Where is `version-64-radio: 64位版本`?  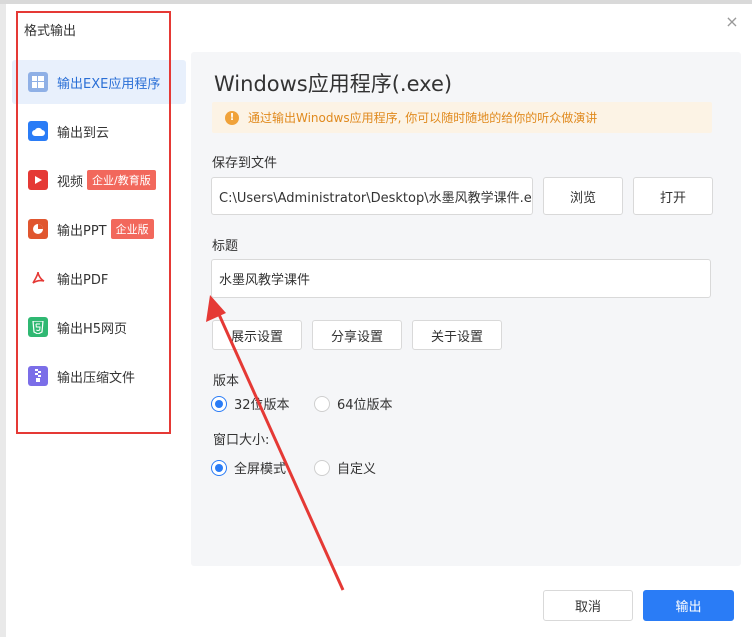 version-64-radio: 64位版本 is located at coordinates (353, 403).